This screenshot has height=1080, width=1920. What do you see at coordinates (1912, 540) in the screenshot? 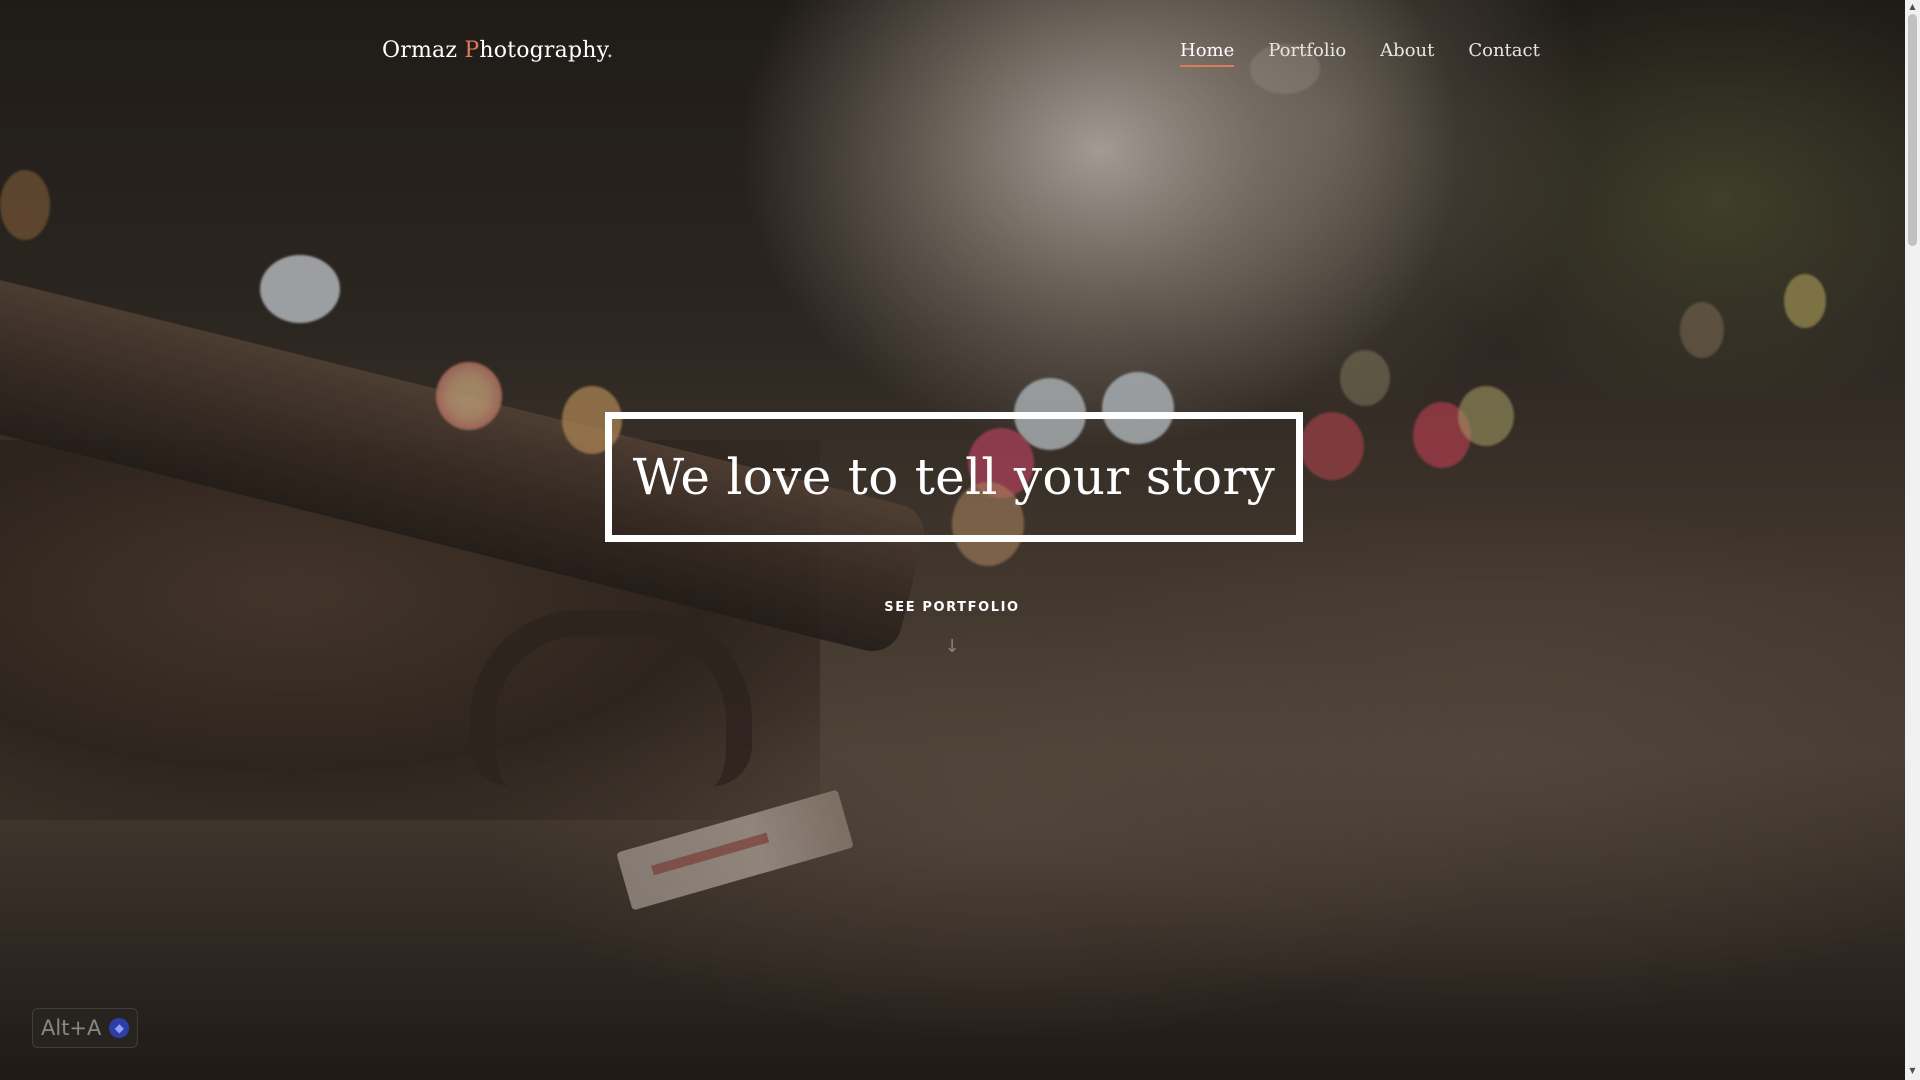
I see `vertical-scrollbar: ▲ ▼` at bounding box center [1912, 540].